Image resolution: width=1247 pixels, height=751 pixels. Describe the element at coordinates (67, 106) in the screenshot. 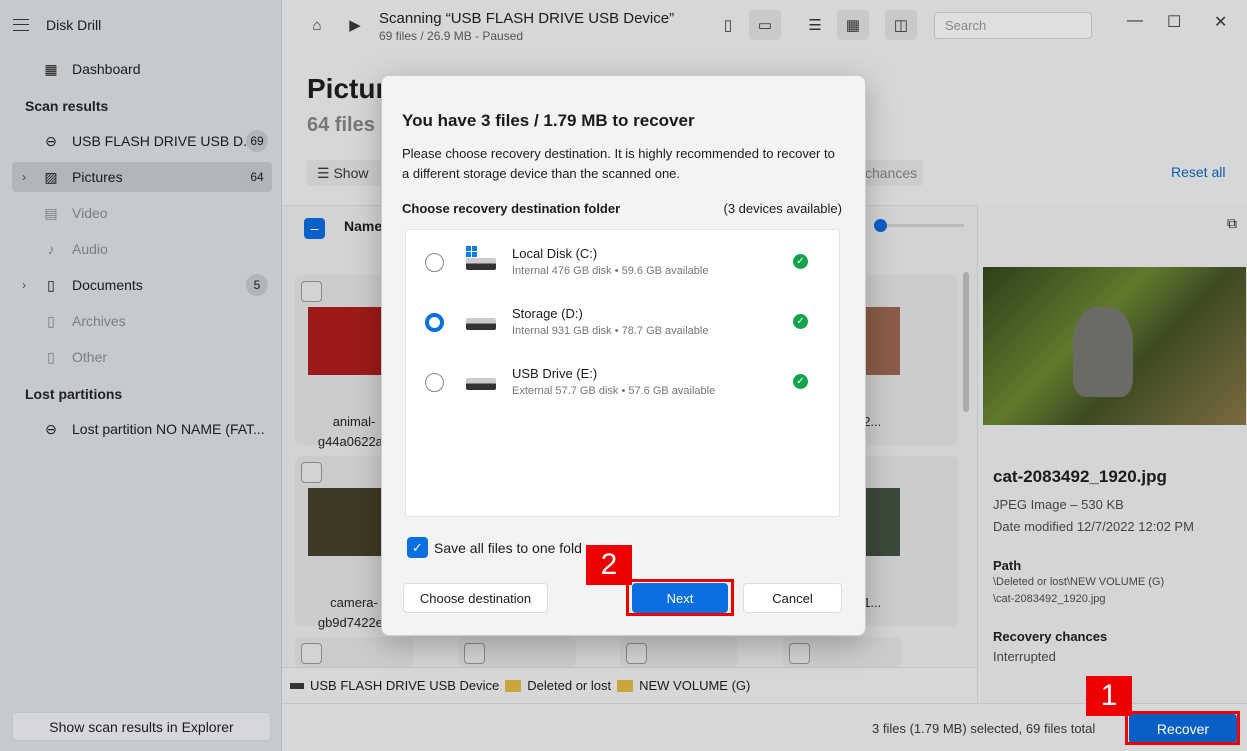

I see `scan-results-heading: Scan results` at that location.